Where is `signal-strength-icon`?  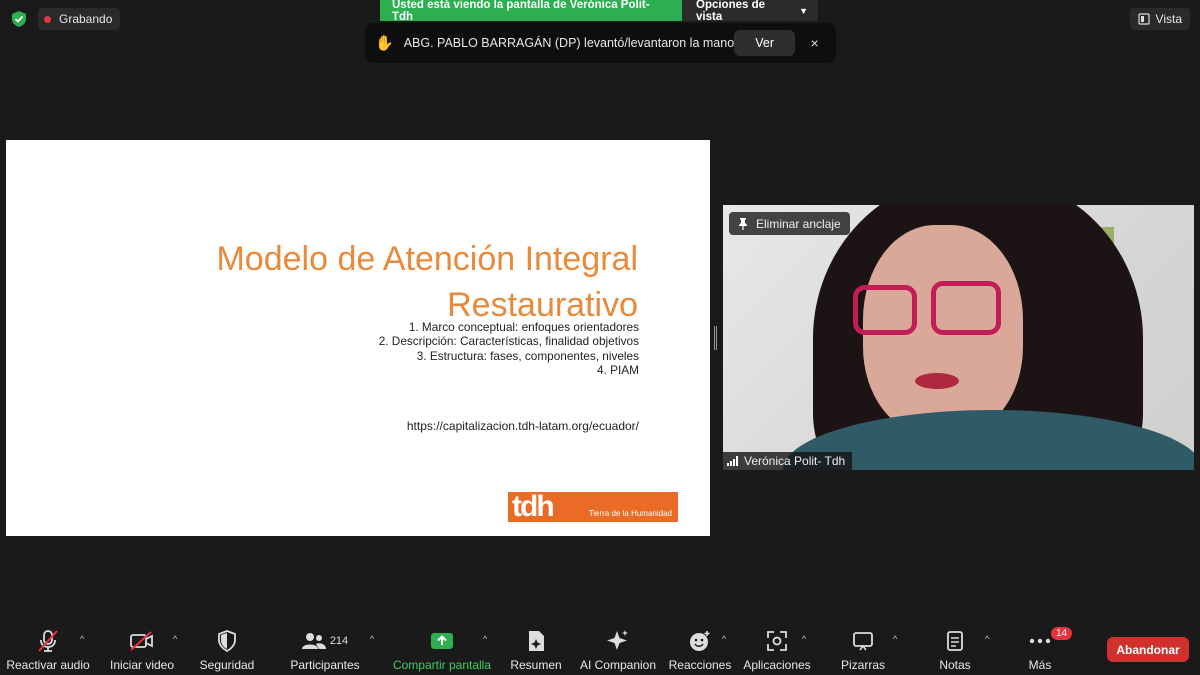
signal-strength-icon is located at coordinates (732, 461).